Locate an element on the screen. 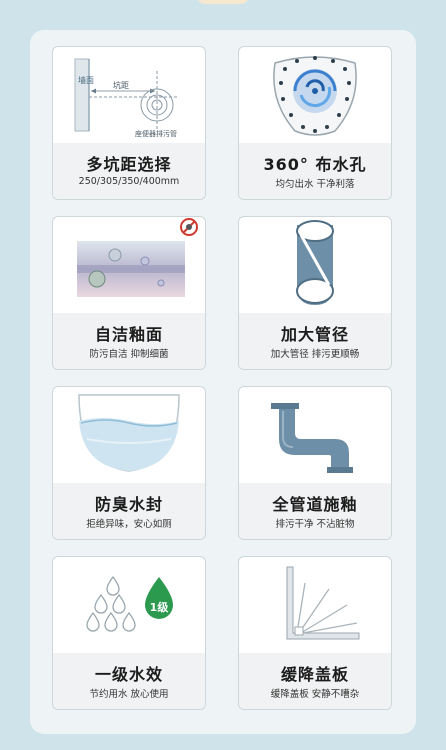 This screenshot has height=750, width=446. outlet-label: 座便器排污管 is located at coordinates (156, 133).